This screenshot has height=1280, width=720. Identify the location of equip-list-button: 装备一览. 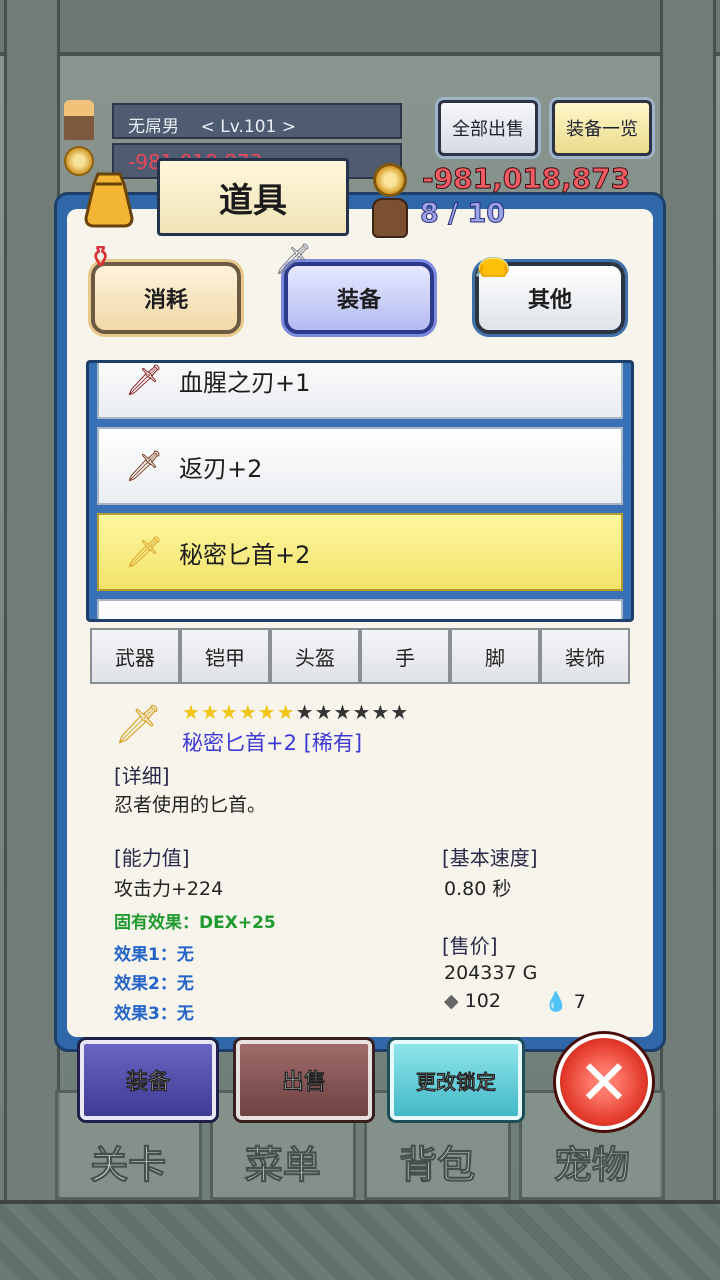
(602, 128).